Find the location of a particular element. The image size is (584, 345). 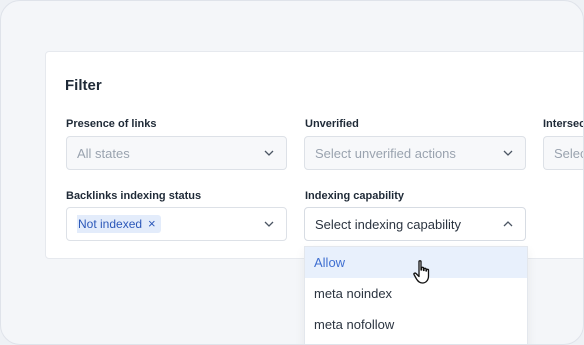

presence-of-links-select: All states is located at coordinates (176, 153).